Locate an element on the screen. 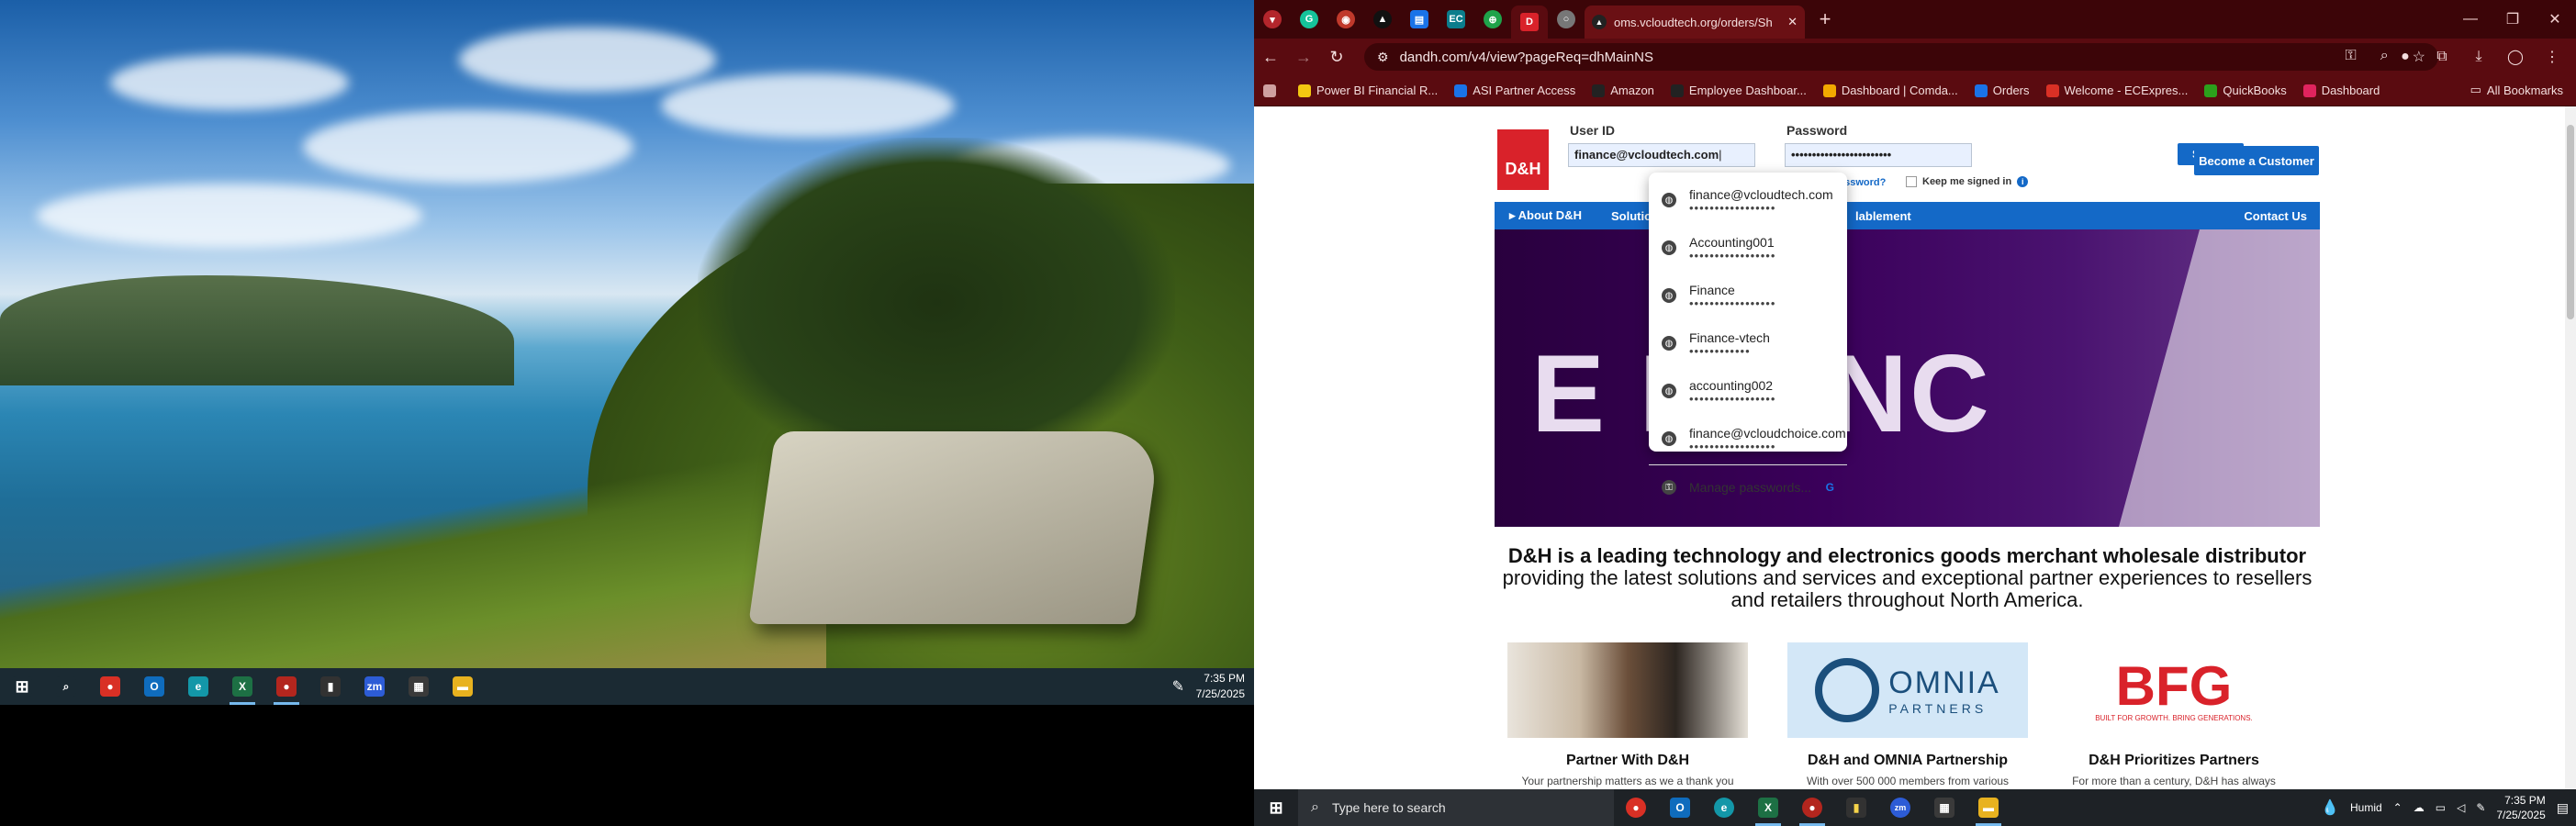 The height and width of the screenshot is (826, 2576). user-id-input: finance@vcloudtech.com| is located at coordinates (1661, 155).